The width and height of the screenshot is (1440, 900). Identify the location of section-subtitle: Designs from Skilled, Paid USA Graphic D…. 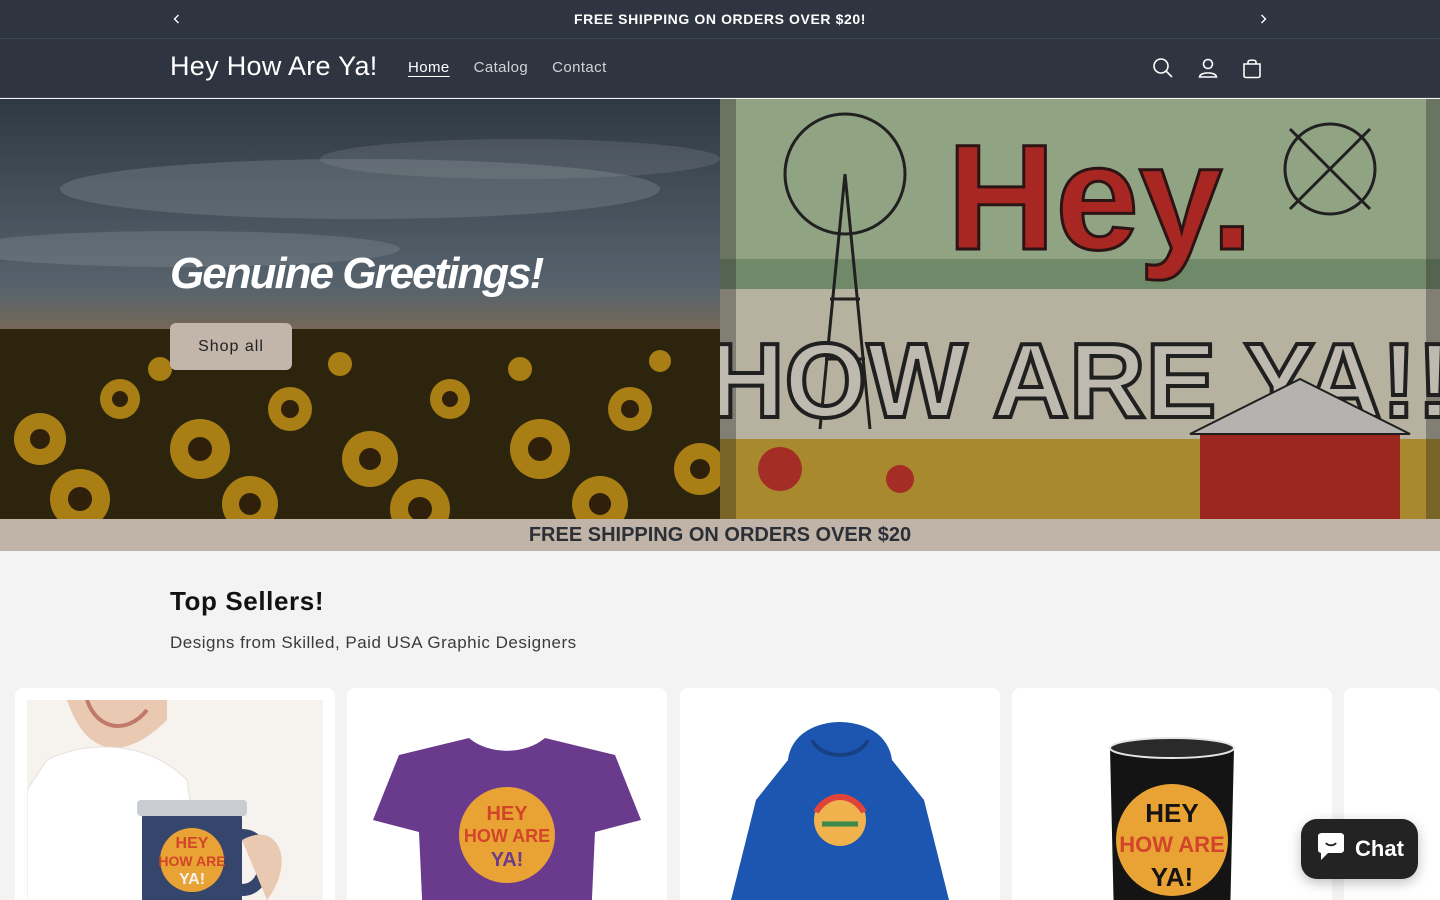
(373, 642).